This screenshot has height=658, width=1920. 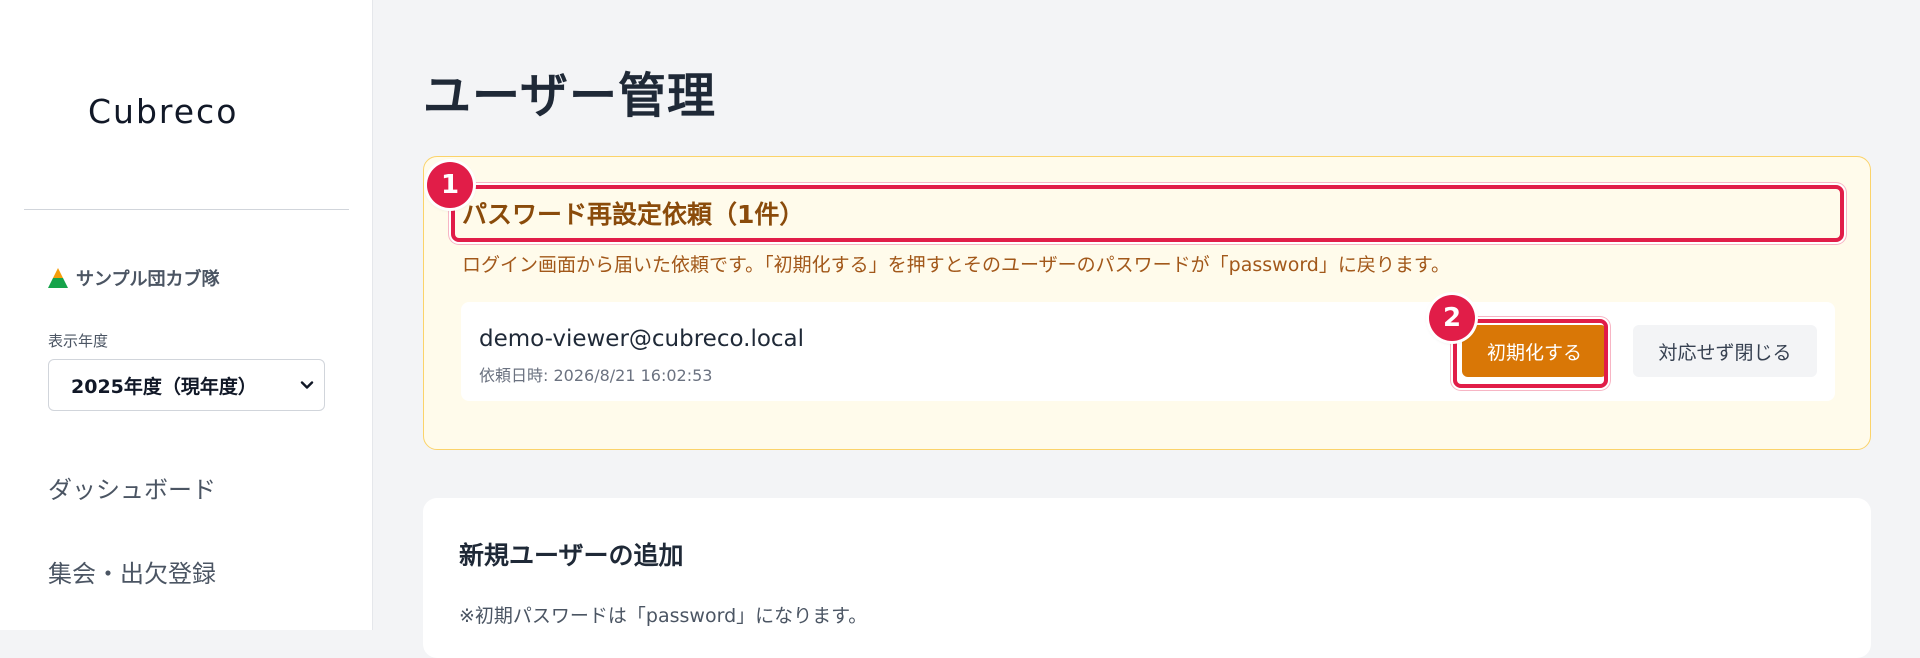 I want to click on troop-name: サンプル団カブ隊, so click(x=133, y=278).